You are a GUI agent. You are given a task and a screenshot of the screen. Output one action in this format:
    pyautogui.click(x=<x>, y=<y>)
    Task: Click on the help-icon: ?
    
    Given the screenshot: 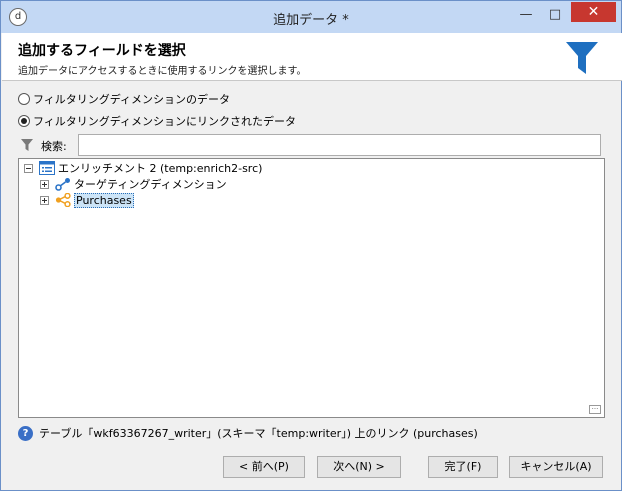 What is the action you would take?
    pyautogui.click(x=25, y=433)
    